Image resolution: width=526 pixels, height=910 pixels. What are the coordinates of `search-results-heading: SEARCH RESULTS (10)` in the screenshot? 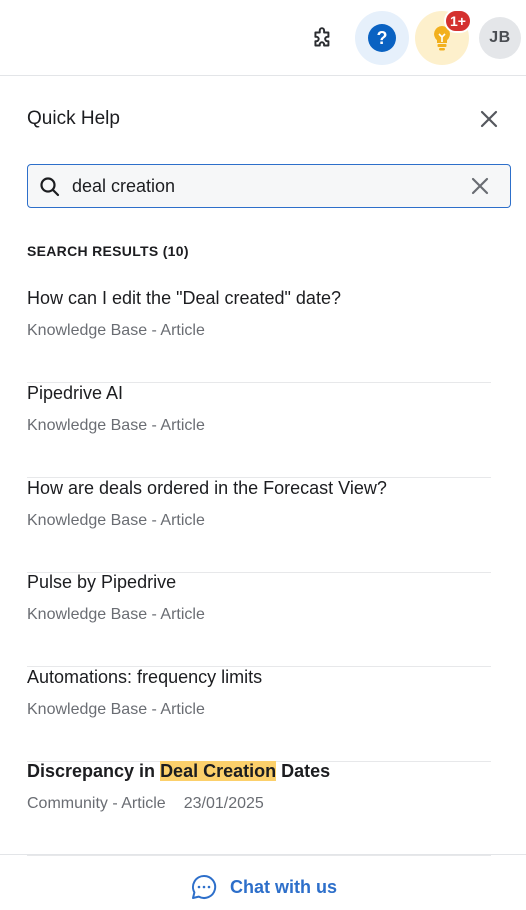 It's located at (108, 251).